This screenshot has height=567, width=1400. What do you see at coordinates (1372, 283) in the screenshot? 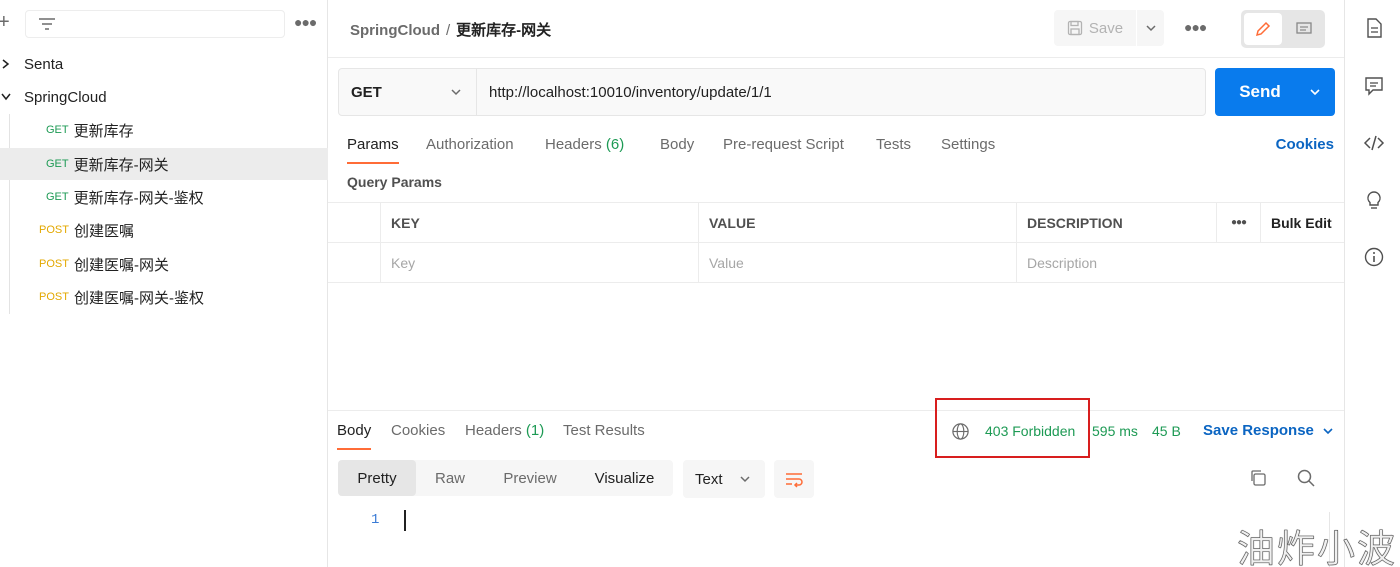
I see `right-sidebar` at bounding box center [1372, 283].